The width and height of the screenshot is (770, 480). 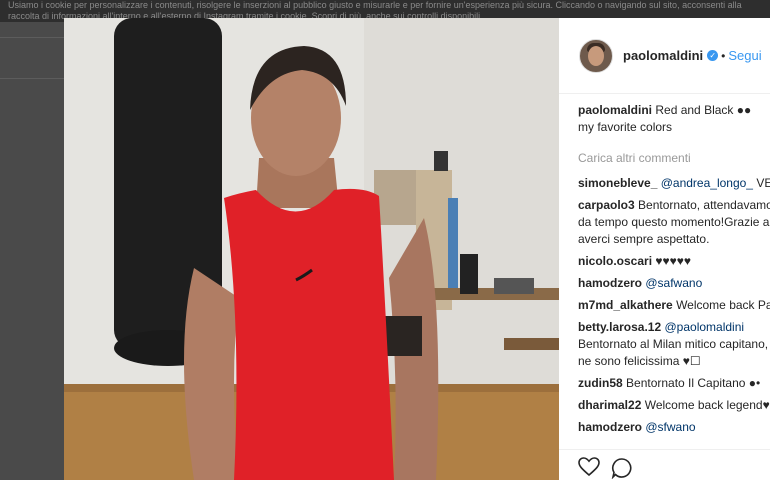 What do you see at coordinates (606, 205) in the screenshot?
I see `comment-username: carpaolo3` at bounding box center [606, 205].